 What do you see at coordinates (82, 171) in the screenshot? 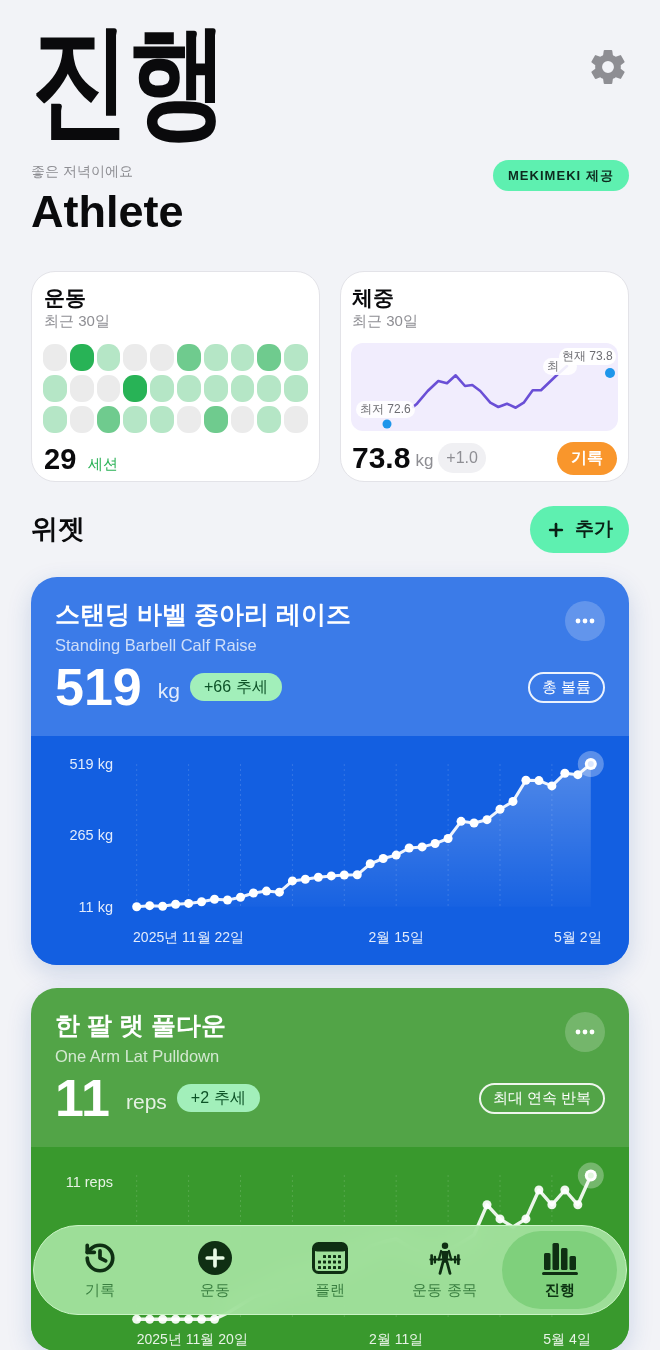
I see `greeting-text: 좋은 저녁이에요` at bounding box center [82, 171].